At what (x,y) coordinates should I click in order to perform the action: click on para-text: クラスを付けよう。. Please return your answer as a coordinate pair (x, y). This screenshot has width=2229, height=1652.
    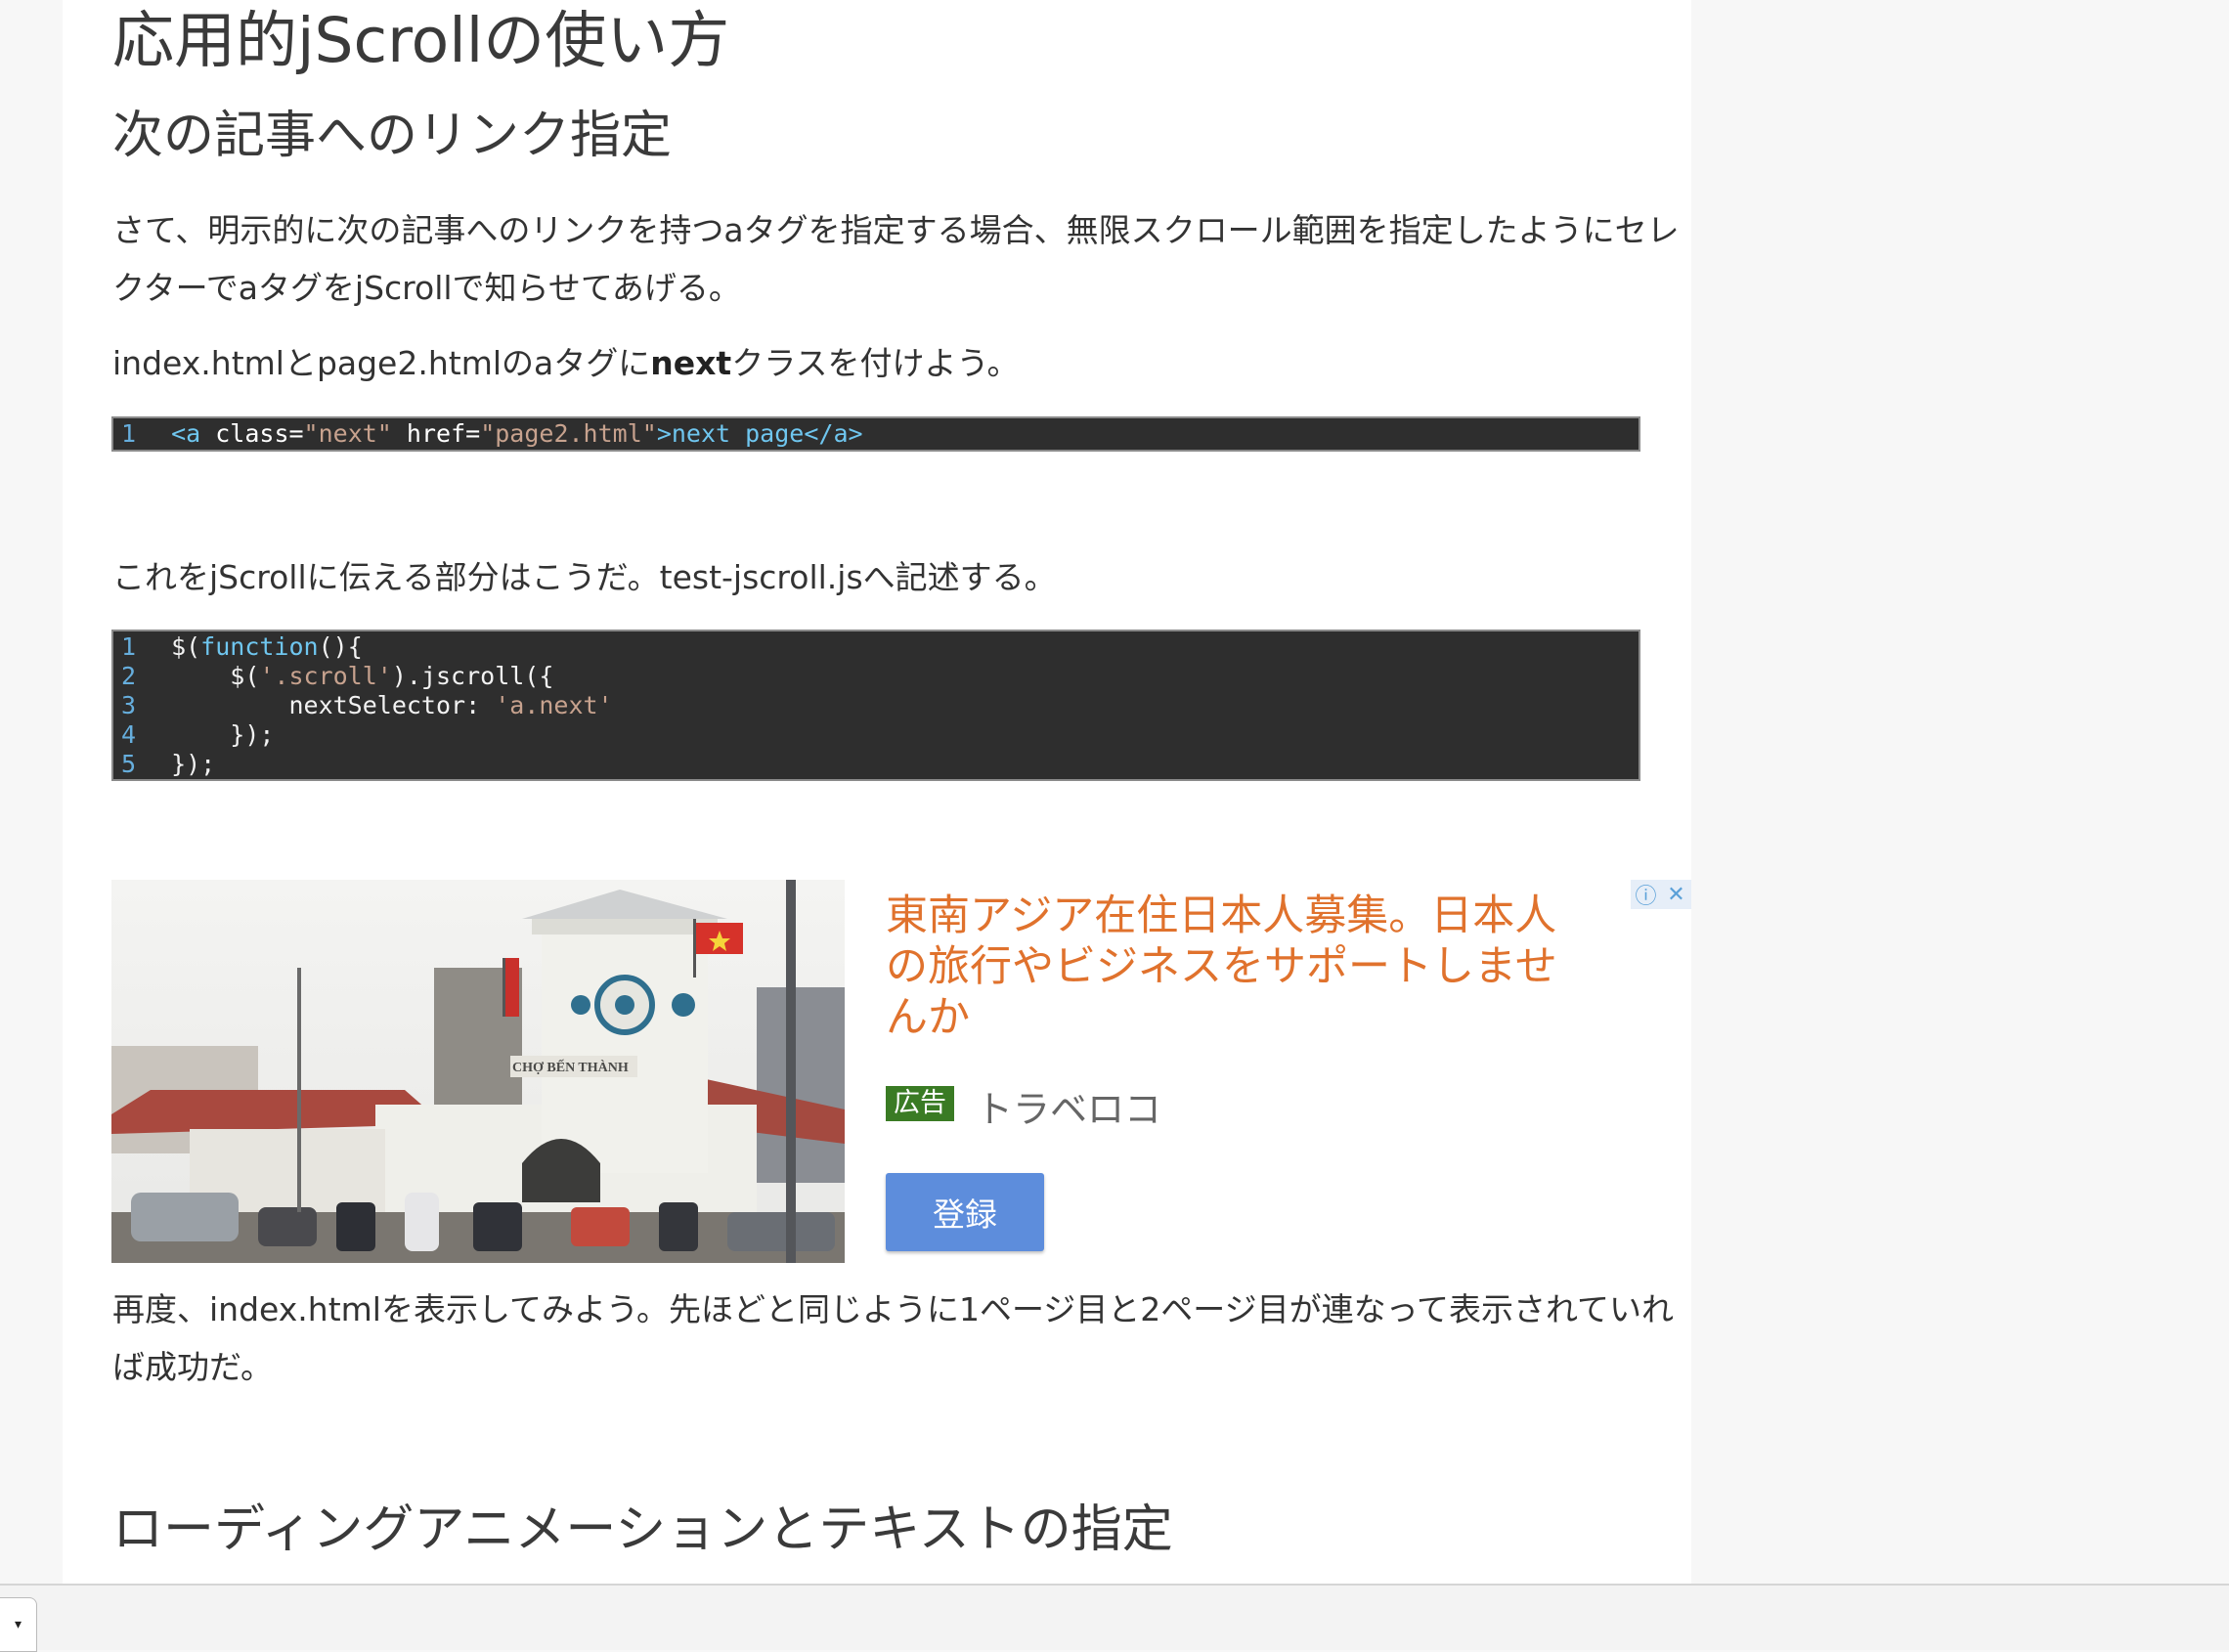
    Looking at the image, I should click on (875, 363).